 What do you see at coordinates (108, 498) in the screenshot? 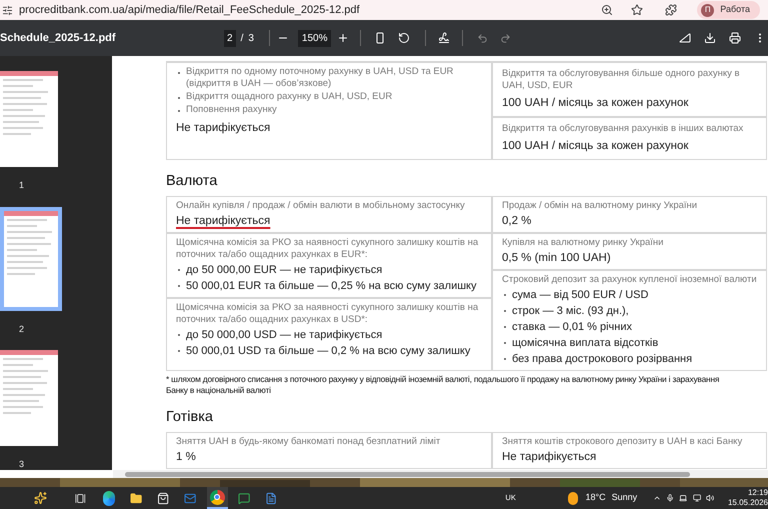
I see `browser-icon` at bounding box center [108, 498].